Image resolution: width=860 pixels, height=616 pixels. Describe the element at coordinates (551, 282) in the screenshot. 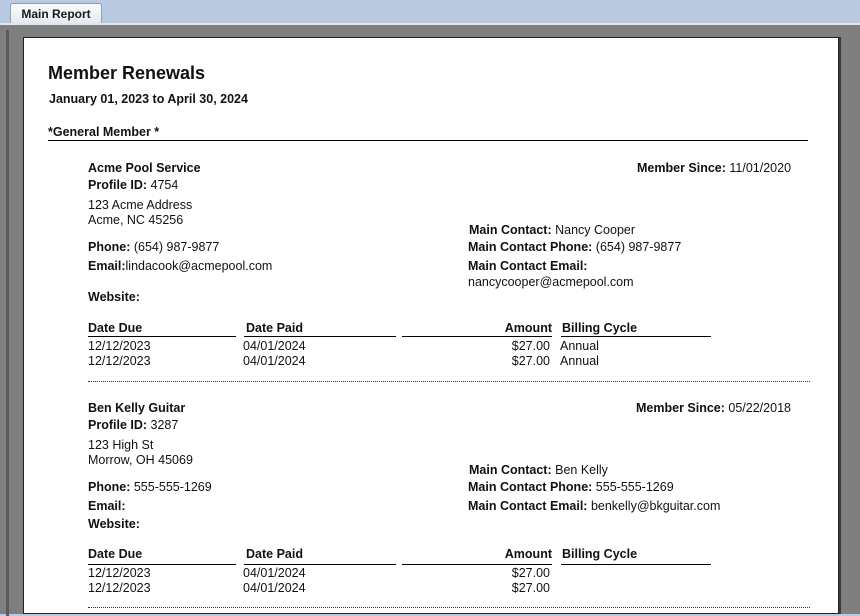

I see `main-contact-email-value: nancycooper@acmepool.com` at that location.